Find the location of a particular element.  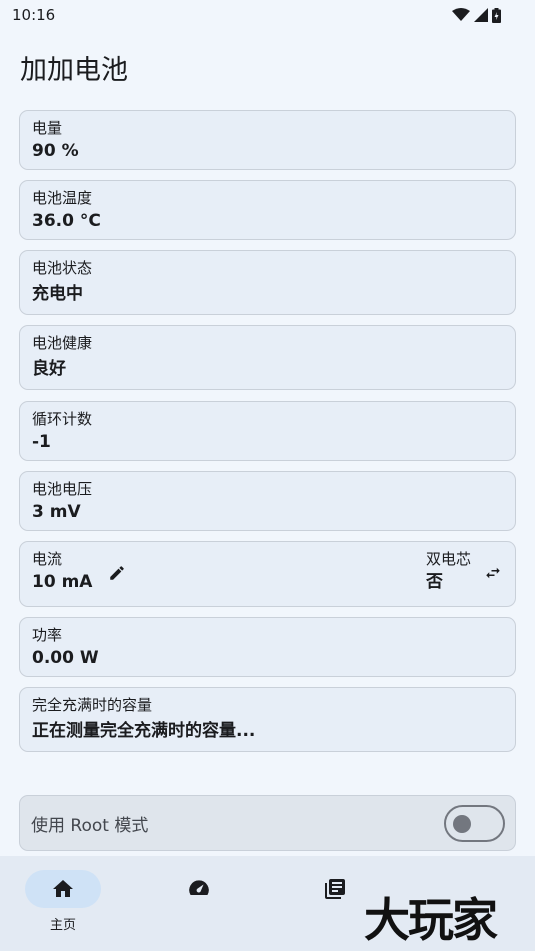

battery-temperature-label: 电池温度 is located at coordinates (62, 198).